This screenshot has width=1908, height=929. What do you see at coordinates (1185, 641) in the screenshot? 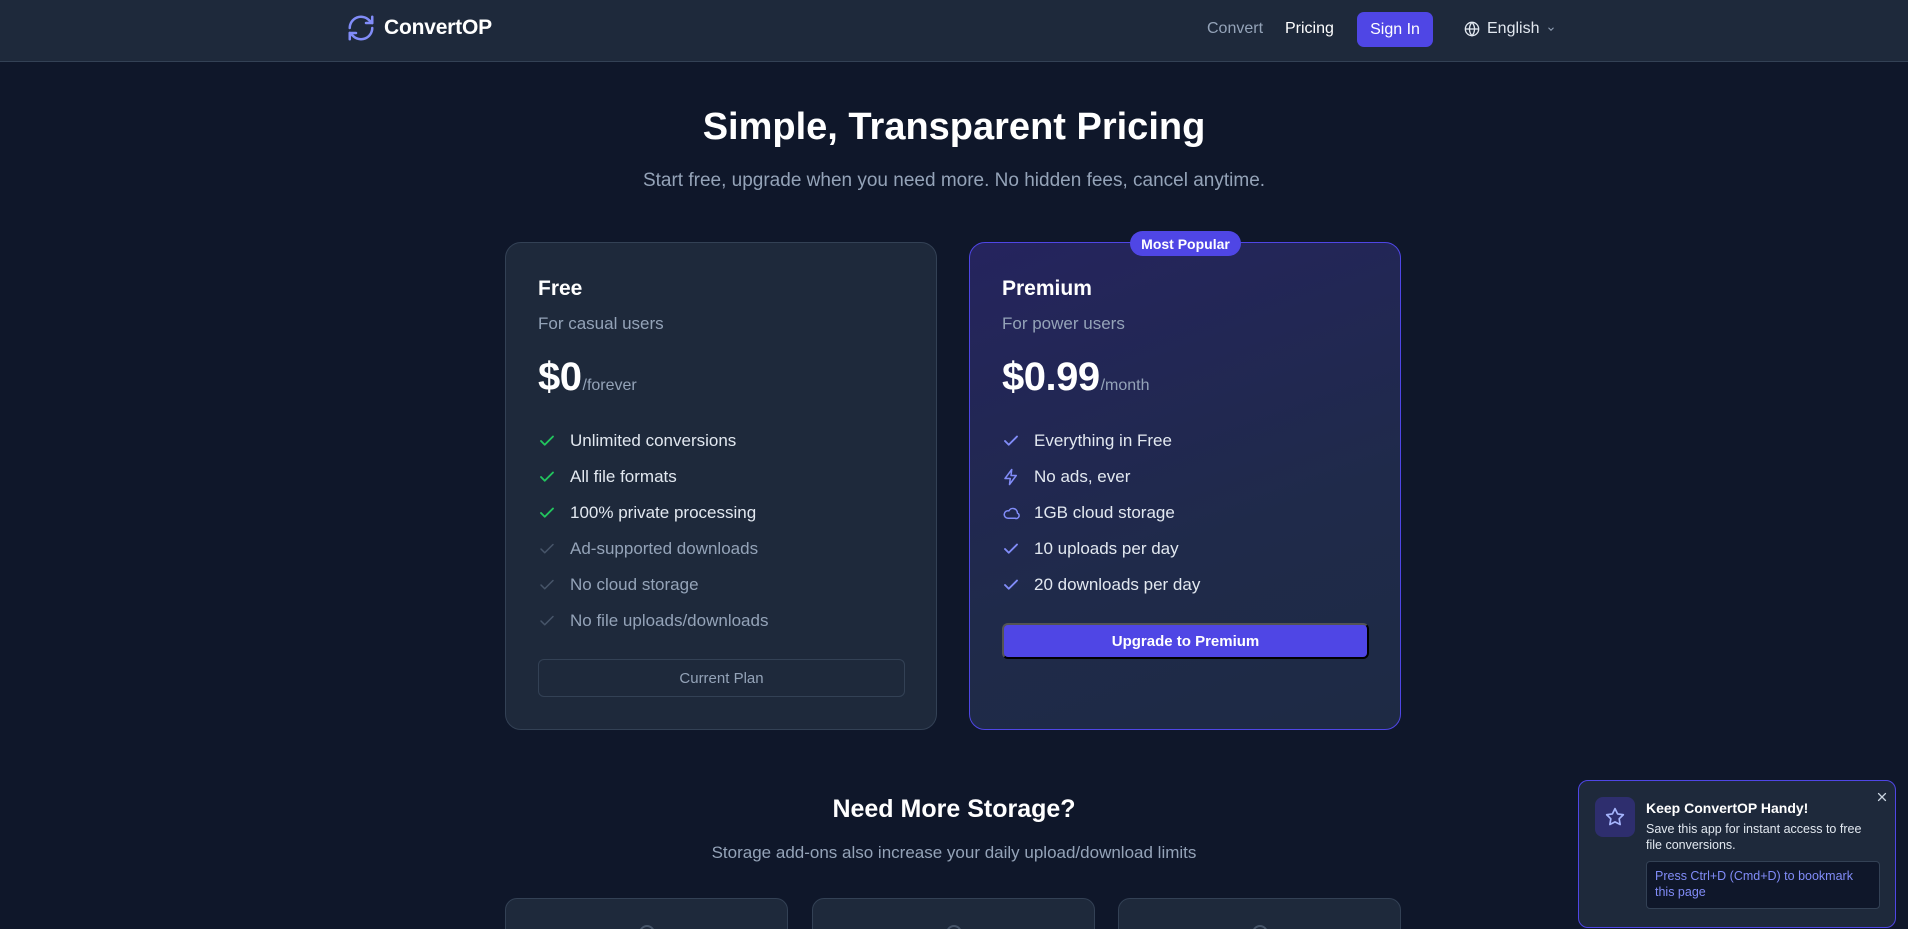
I see `upgrade-premium-button: Upgrade to Premium` at bounding box center [1185, 641].